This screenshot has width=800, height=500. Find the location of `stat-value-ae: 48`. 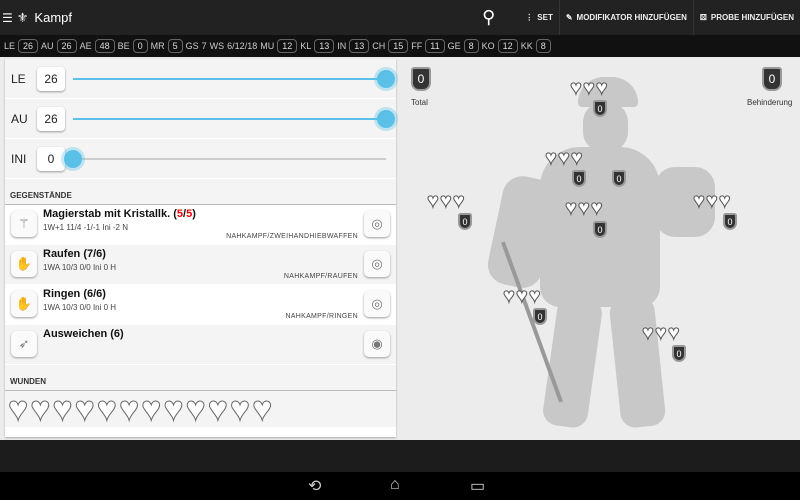

stat-value-ae: 48 is located at coordinates (104, 46).